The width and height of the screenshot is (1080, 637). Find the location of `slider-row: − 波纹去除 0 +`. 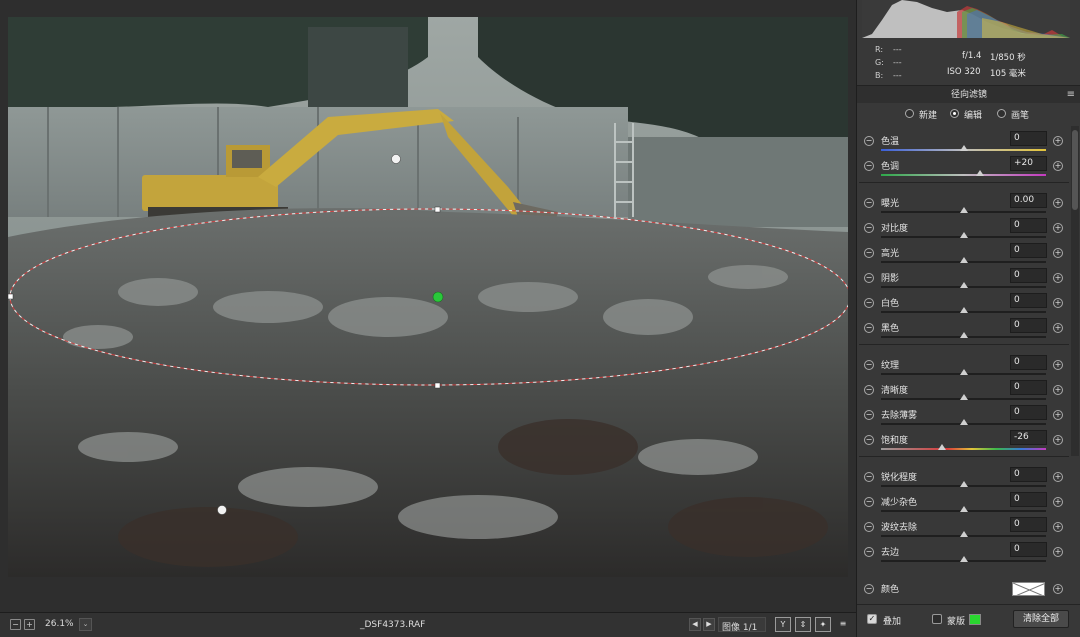

slider-row: − 波纹去除 0 + is located at coordinates (964, 528).